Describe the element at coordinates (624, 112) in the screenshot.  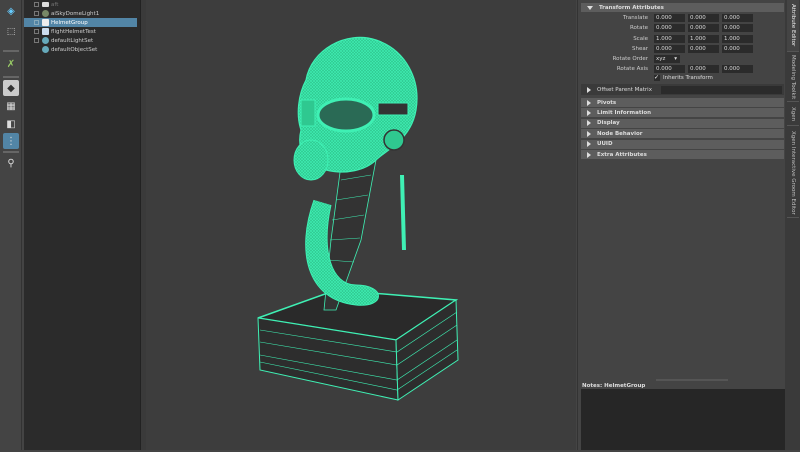
I see `section-label: Limit Information` at that location.